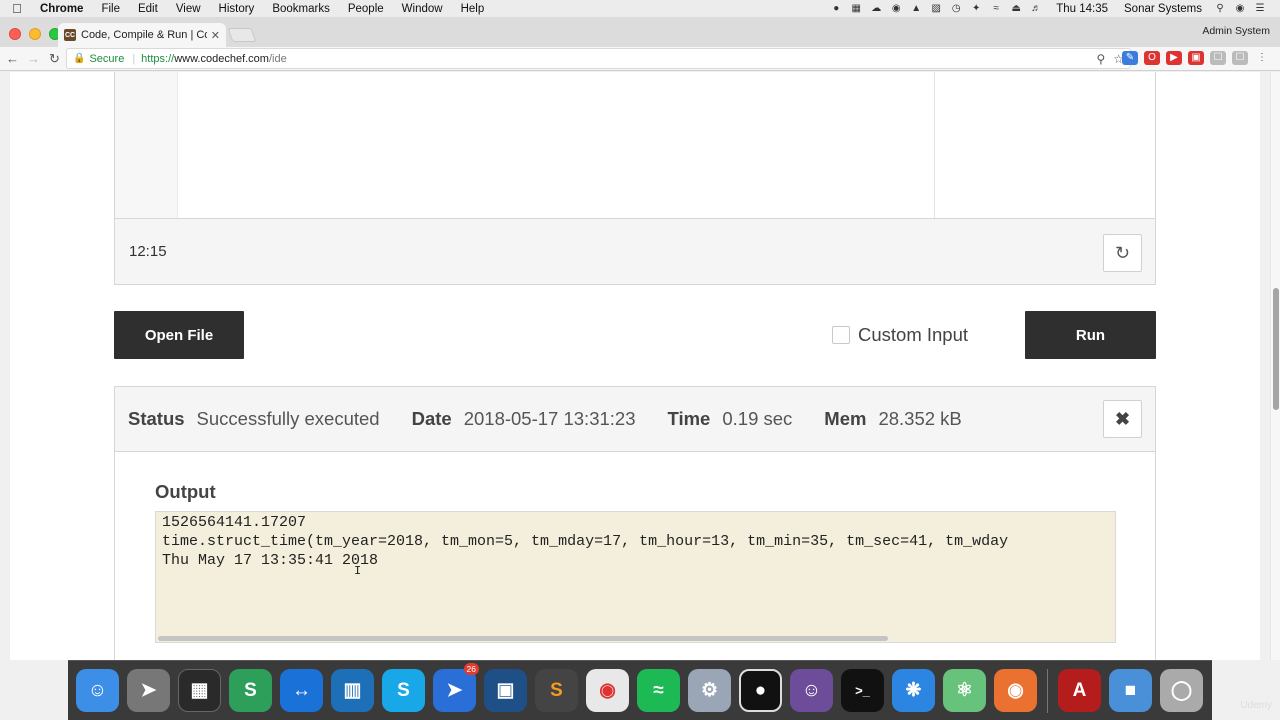  What do you see at coordinates (1240, 8) in the screenshot?
I see `siri-icon: ◉` at bounding box center [1240, 8].